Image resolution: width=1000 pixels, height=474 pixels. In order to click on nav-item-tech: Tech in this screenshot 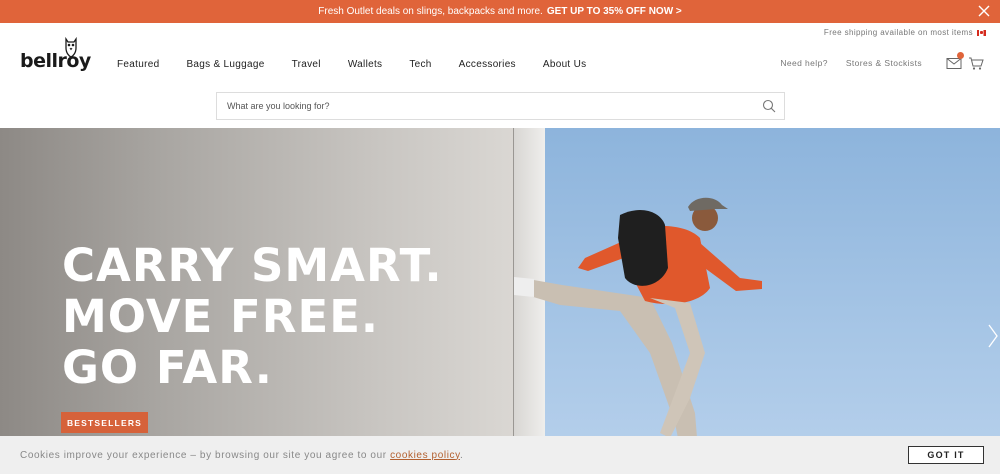, I will do `click(420, 64)`.